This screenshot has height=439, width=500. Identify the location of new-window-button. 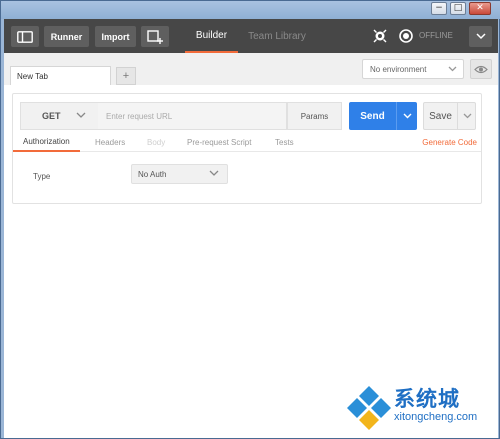
(155, 36).